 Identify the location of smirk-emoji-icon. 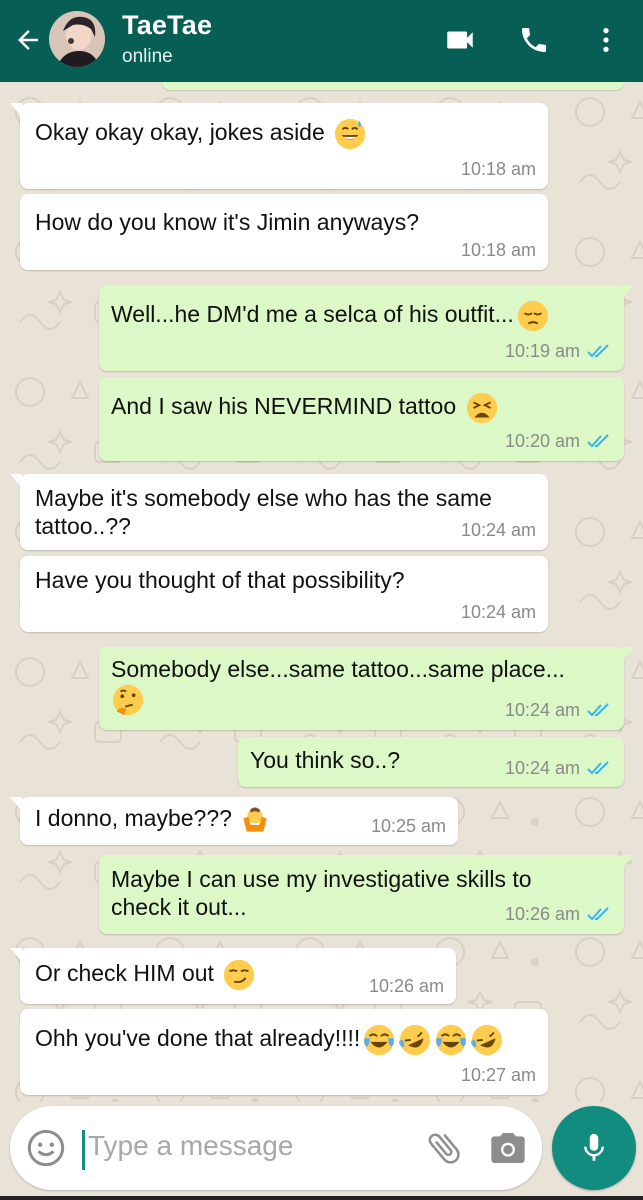
(239, 975).